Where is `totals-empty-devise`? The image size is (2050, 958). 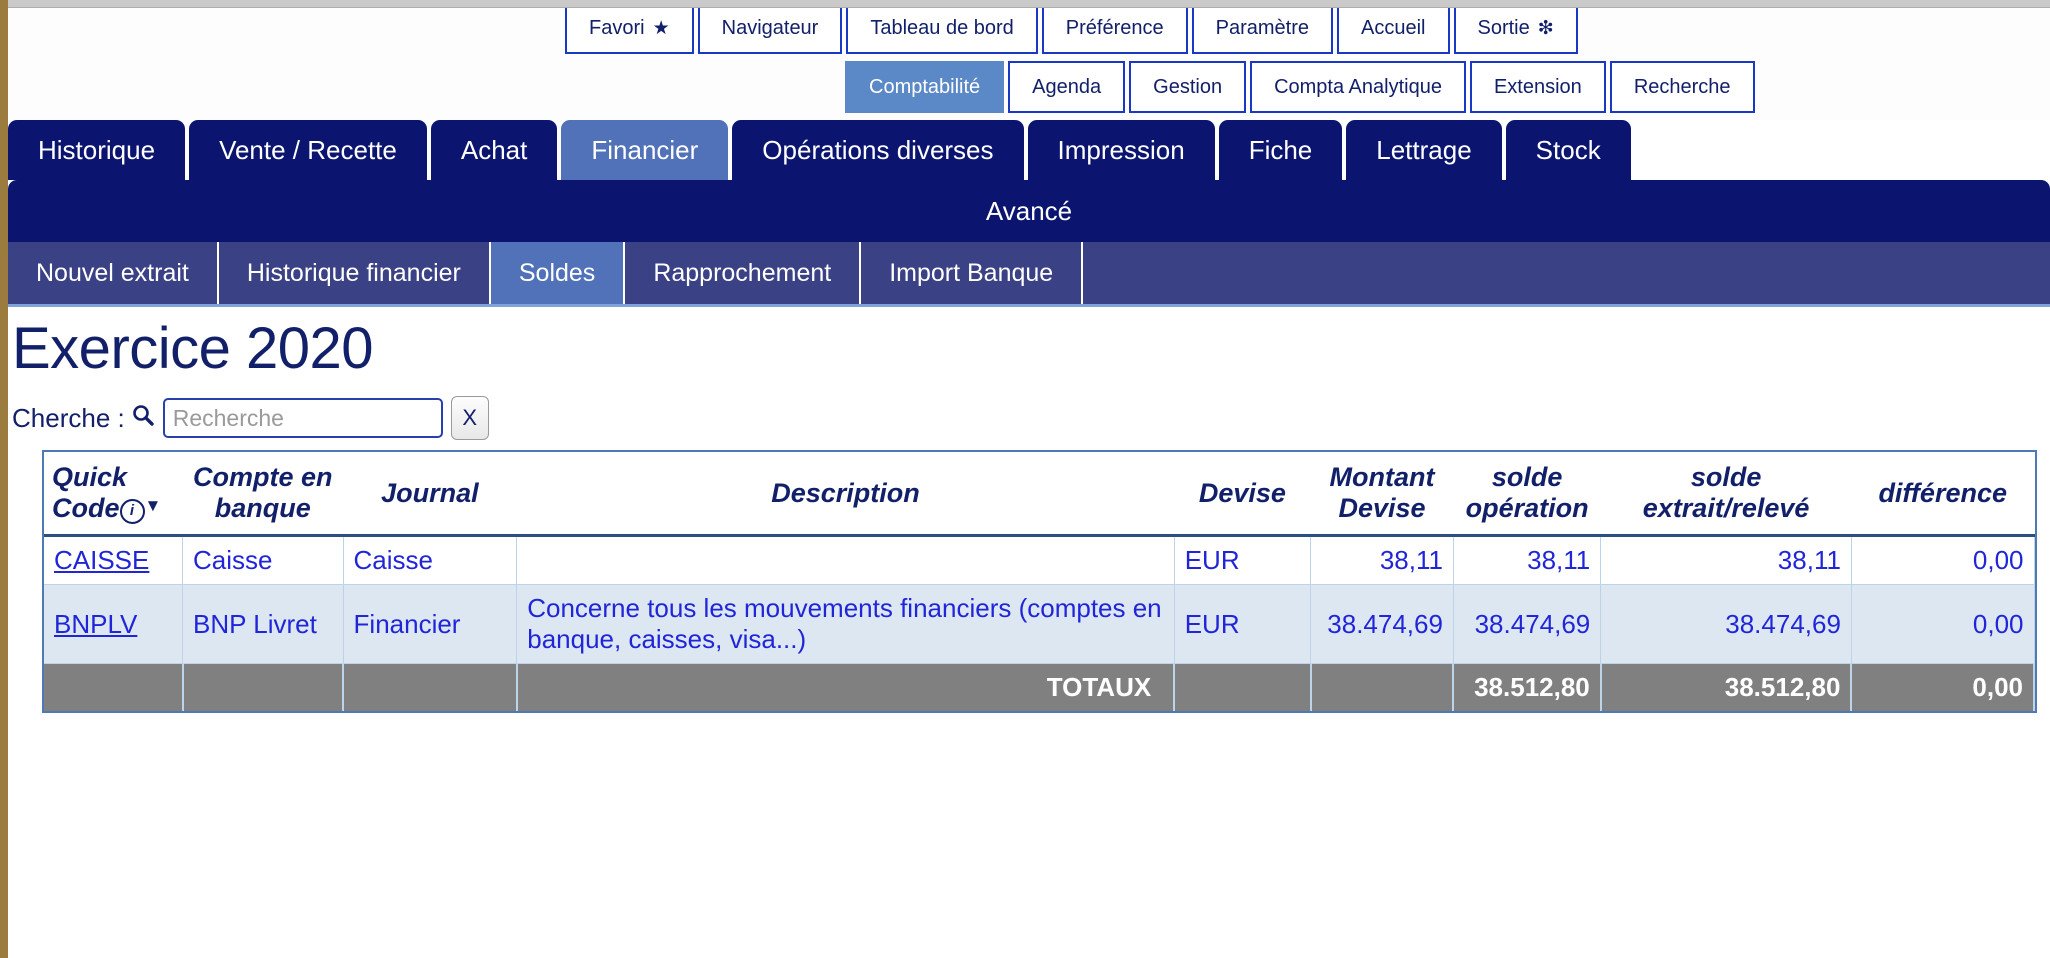 totals-empty-devise is located at coordinates (1243, 687).